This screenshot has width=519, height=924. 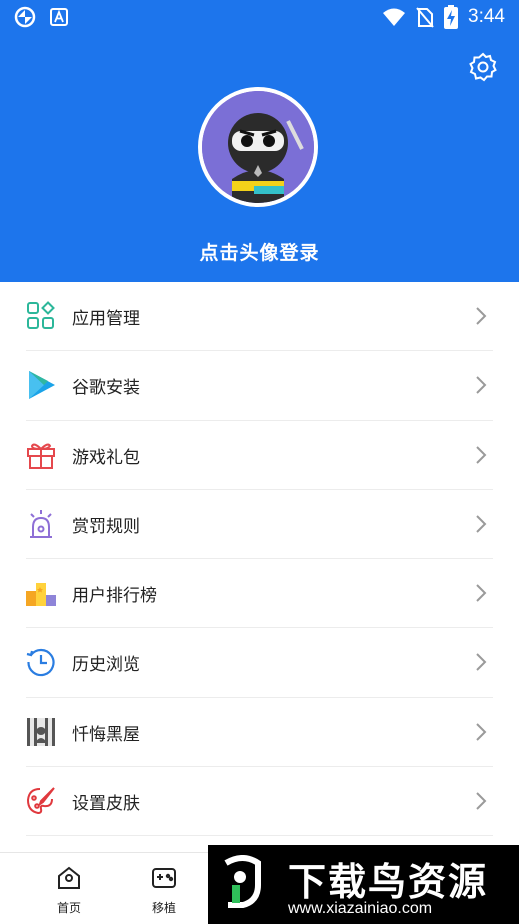 I want to click on menu-item-google-install: 谷歌安装, so click(x=259, y=386).